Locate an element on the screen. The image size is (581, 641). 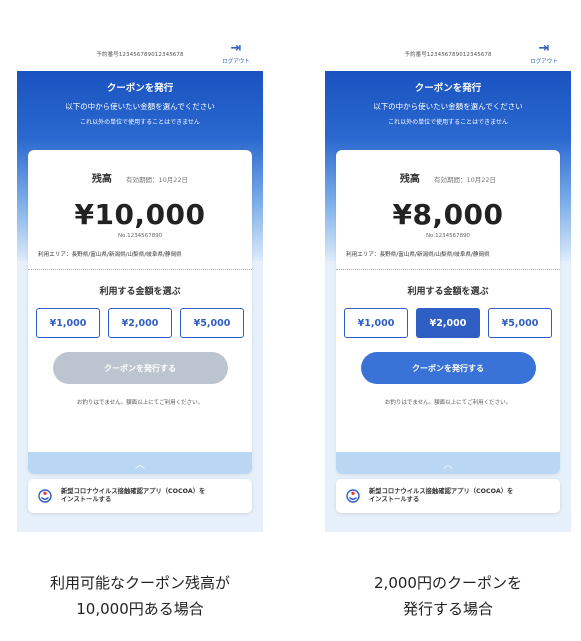
caption-line1: 利用可能なクーポン残高が is located at coordinates (139, 583).